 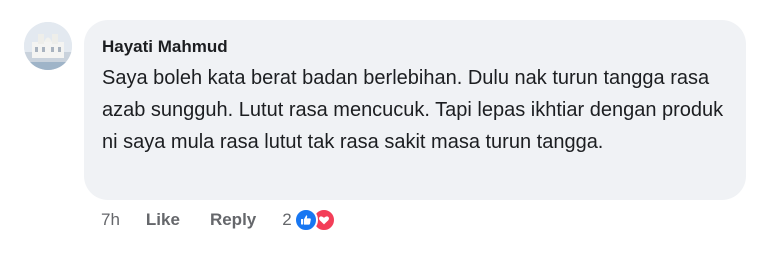 I want to click on avatar, so click(x=48, y=46).